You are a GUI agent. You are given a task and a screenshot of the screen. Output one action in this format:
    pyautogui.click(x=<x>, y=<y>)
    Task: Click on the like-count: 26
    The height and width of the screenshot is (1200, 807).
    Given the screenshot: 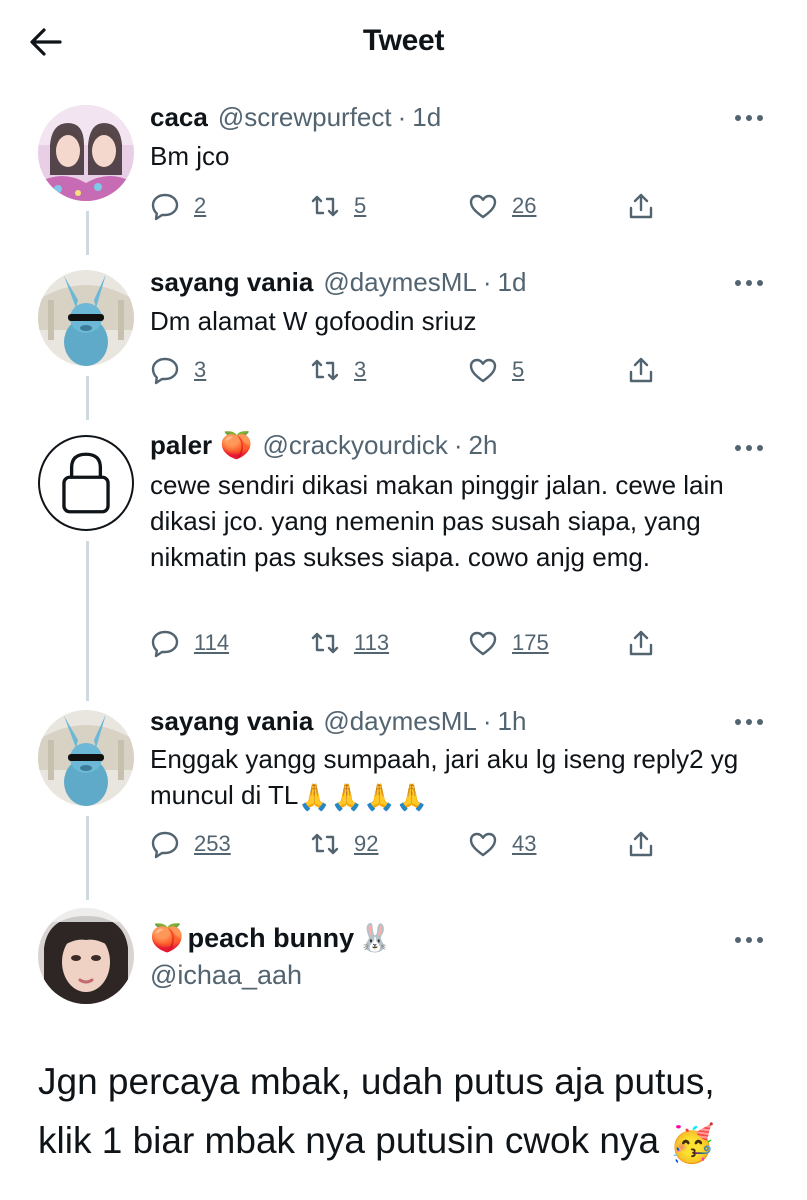 What is the action you would take?
    pyautogui.click(x=524, y=205)
    